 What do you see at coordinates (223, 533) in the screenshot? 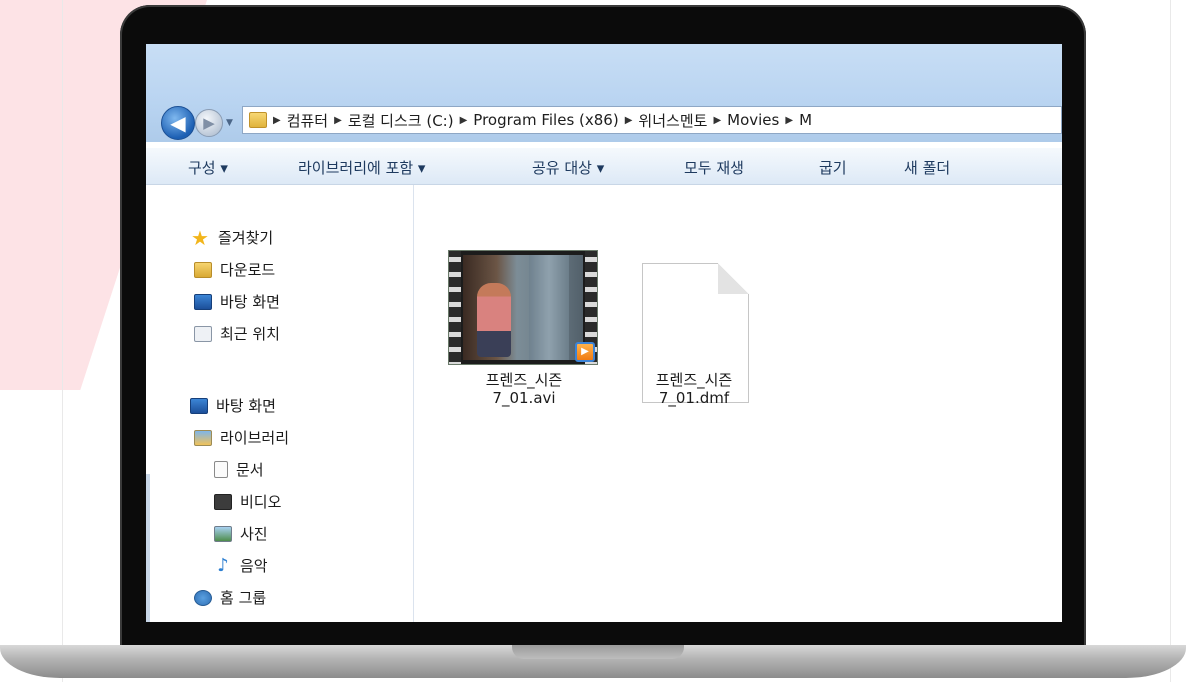
I see `picture-icon` at bounding box center [223, 533].